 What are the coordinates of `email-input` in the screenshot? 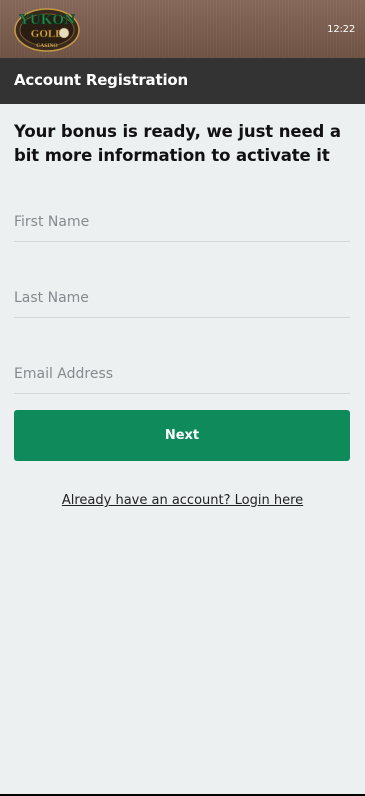 It's located at (182, 373).